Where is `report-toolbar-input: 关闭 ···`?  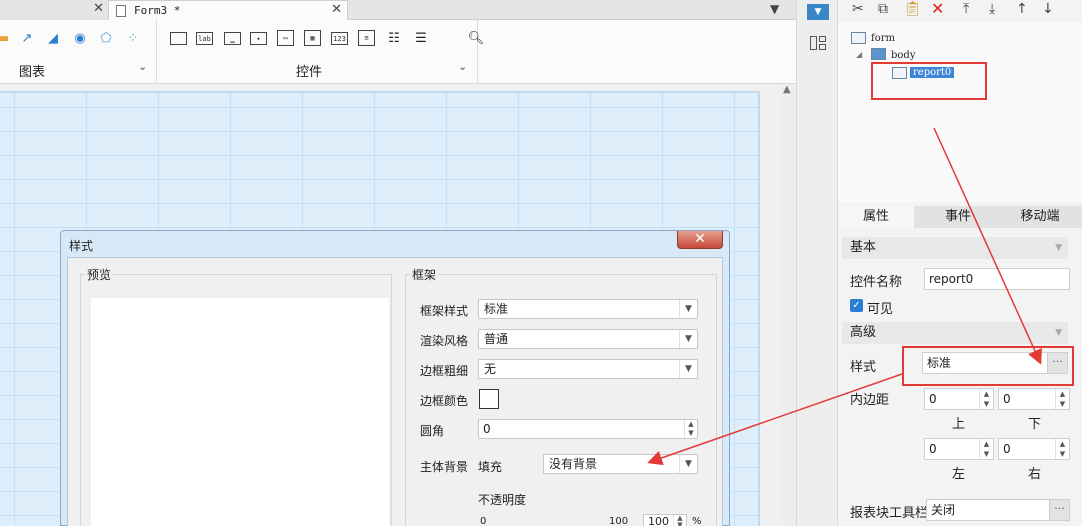
report-toolbar-input: 关闭 ··· is located at coordinates (998, 510).